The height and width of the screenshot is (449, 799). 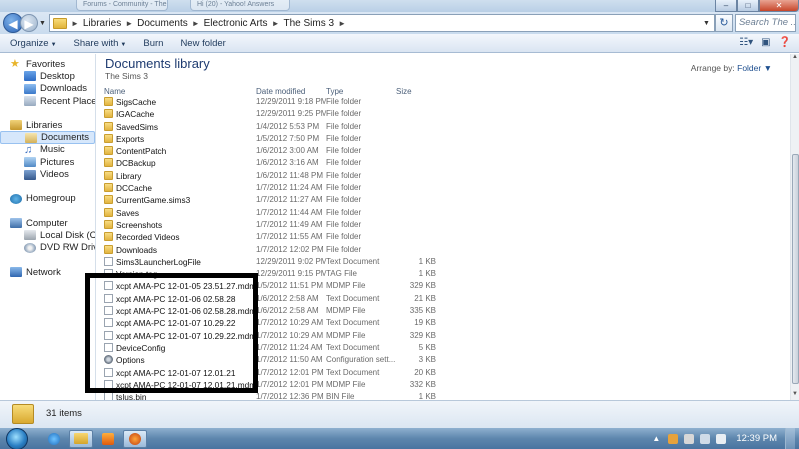 I want to click on nav-downloads: Downloads, so click(x=47, y=89).